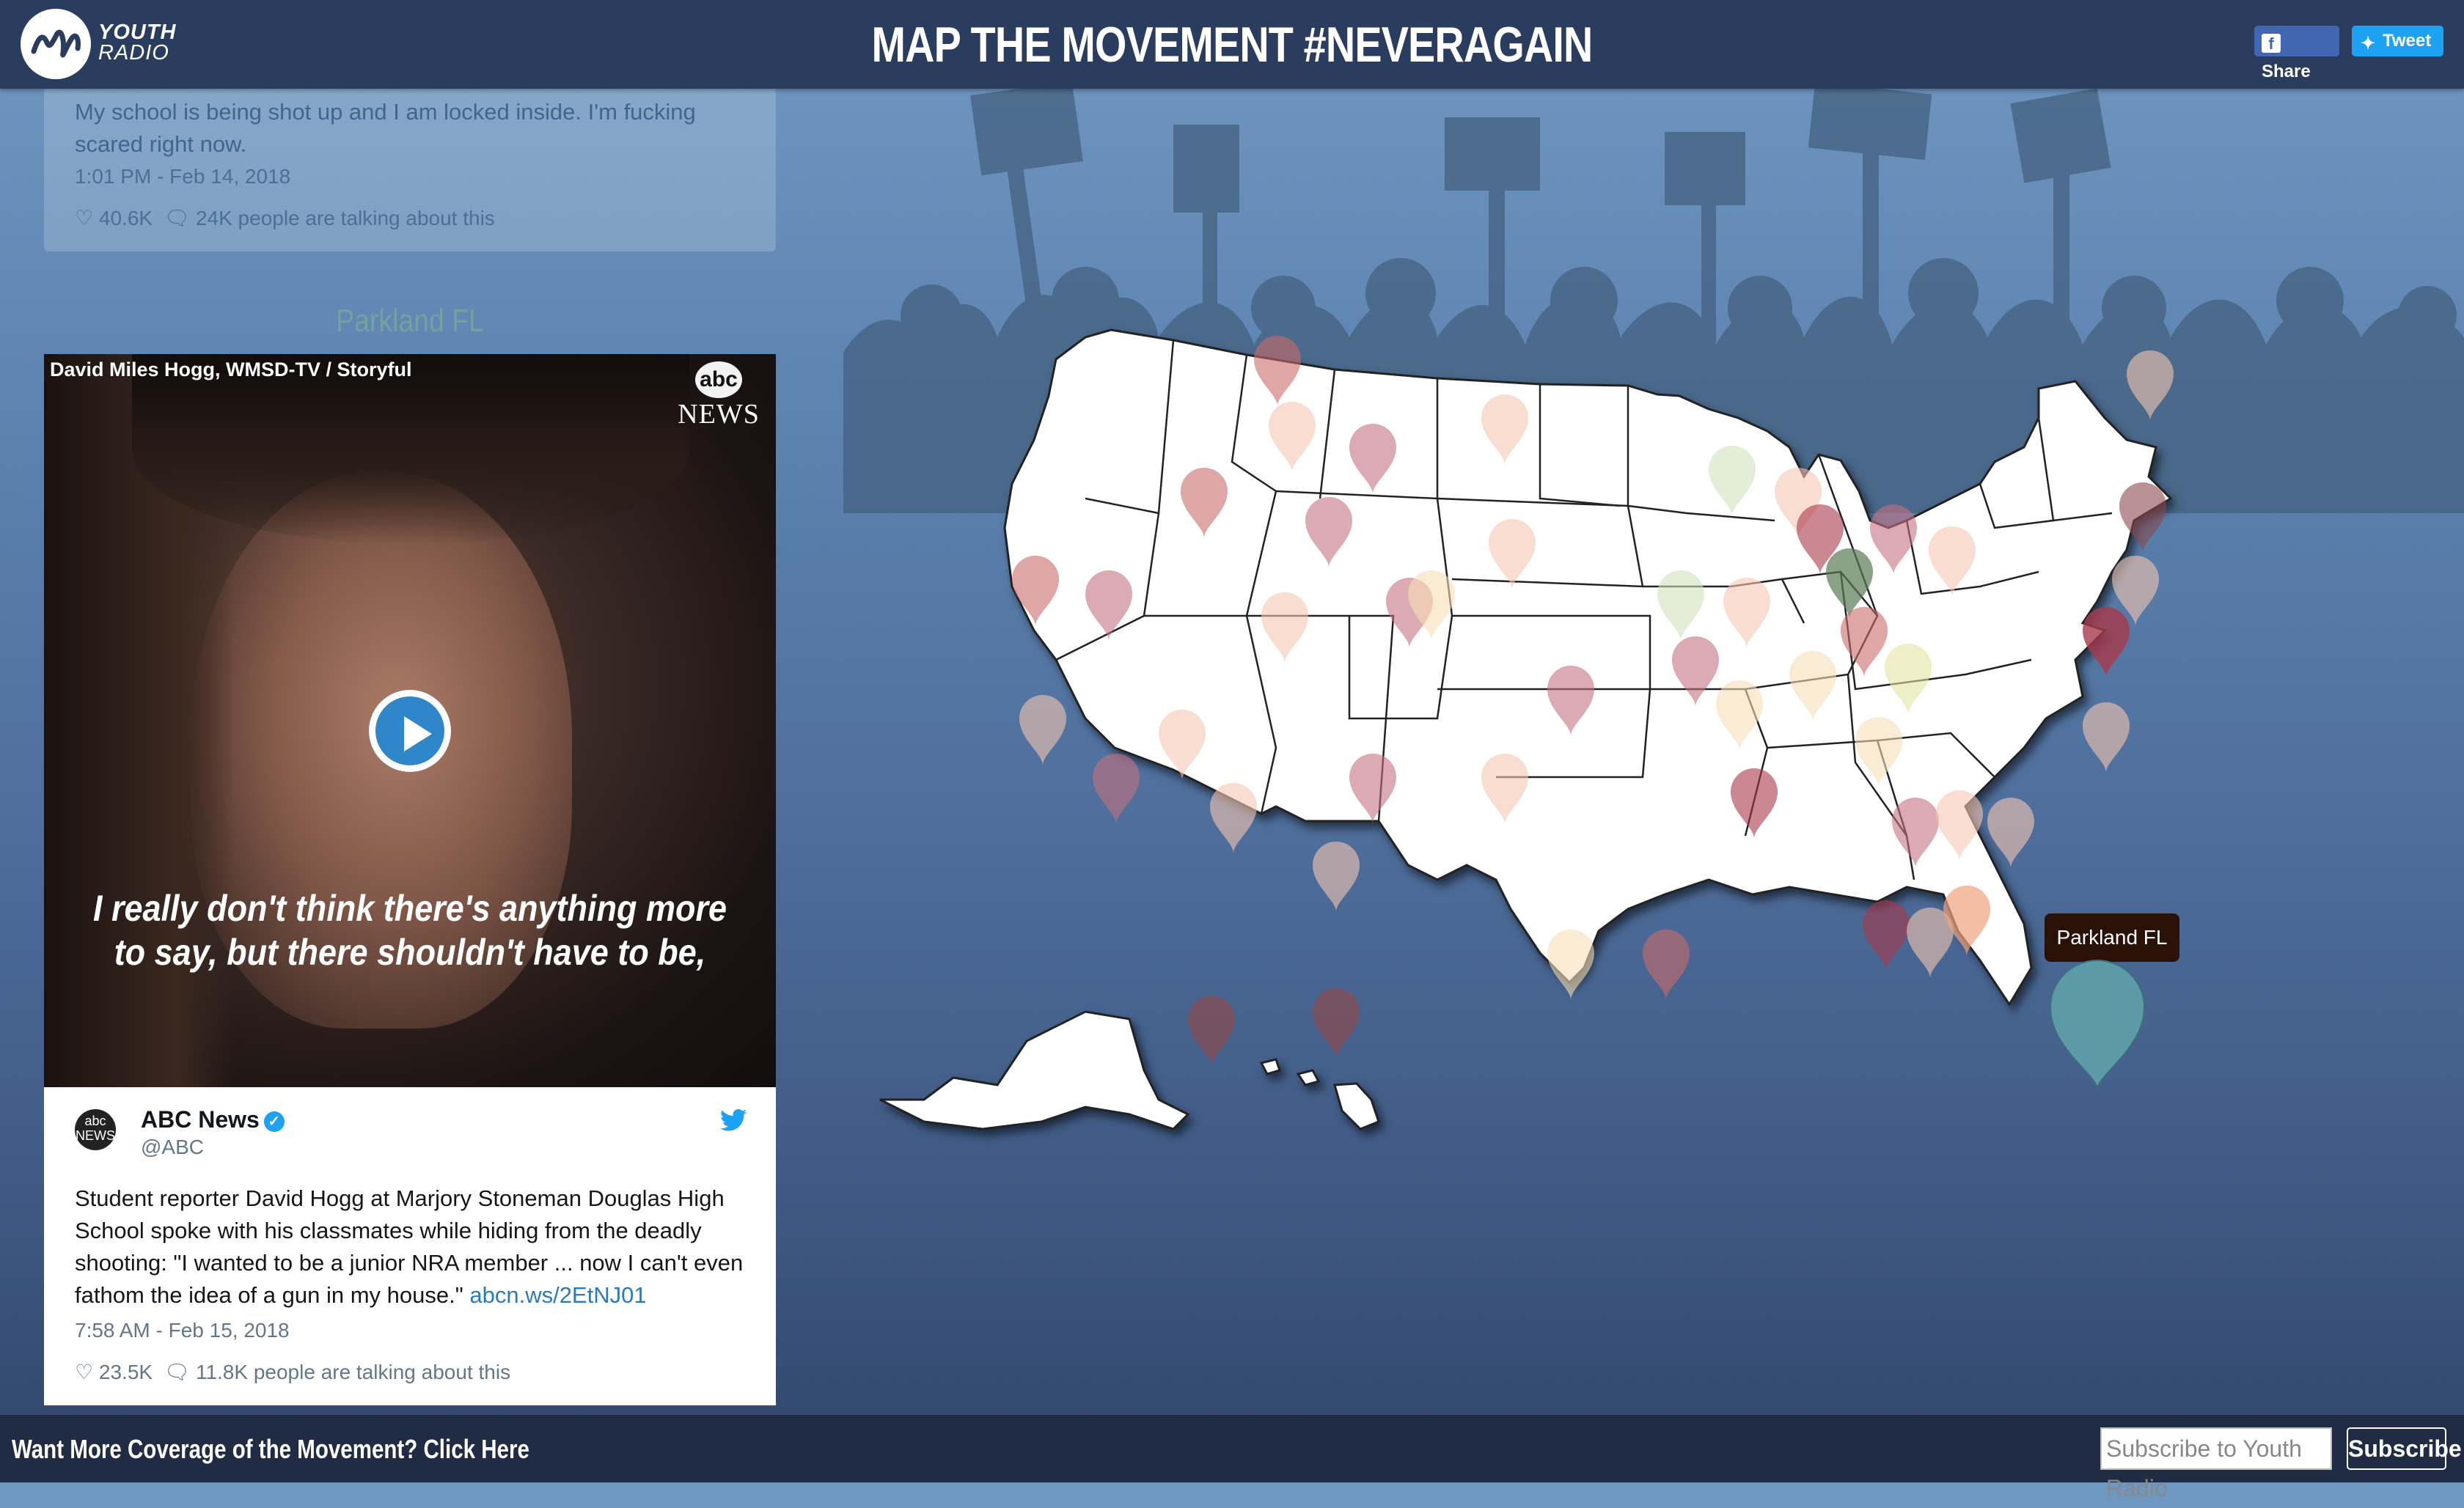 The height and width of the screenshot is (1508, 2464). Describe the element at coordinates (719, 414) in the screenshot. I see `abc-logo-news: NEWS` at that location.